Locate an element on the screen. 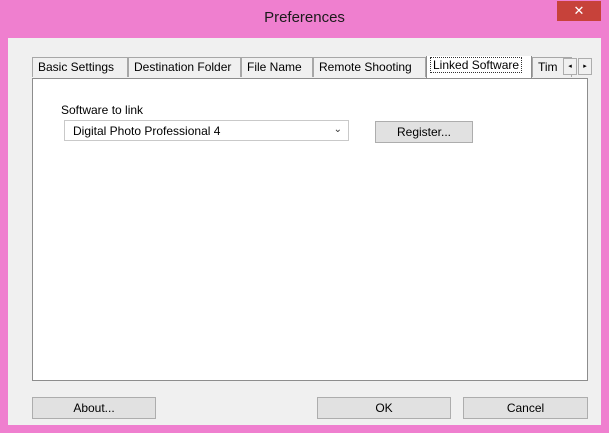  tab-scroll-left-button: ◂ is located at coordinates (570, 66).